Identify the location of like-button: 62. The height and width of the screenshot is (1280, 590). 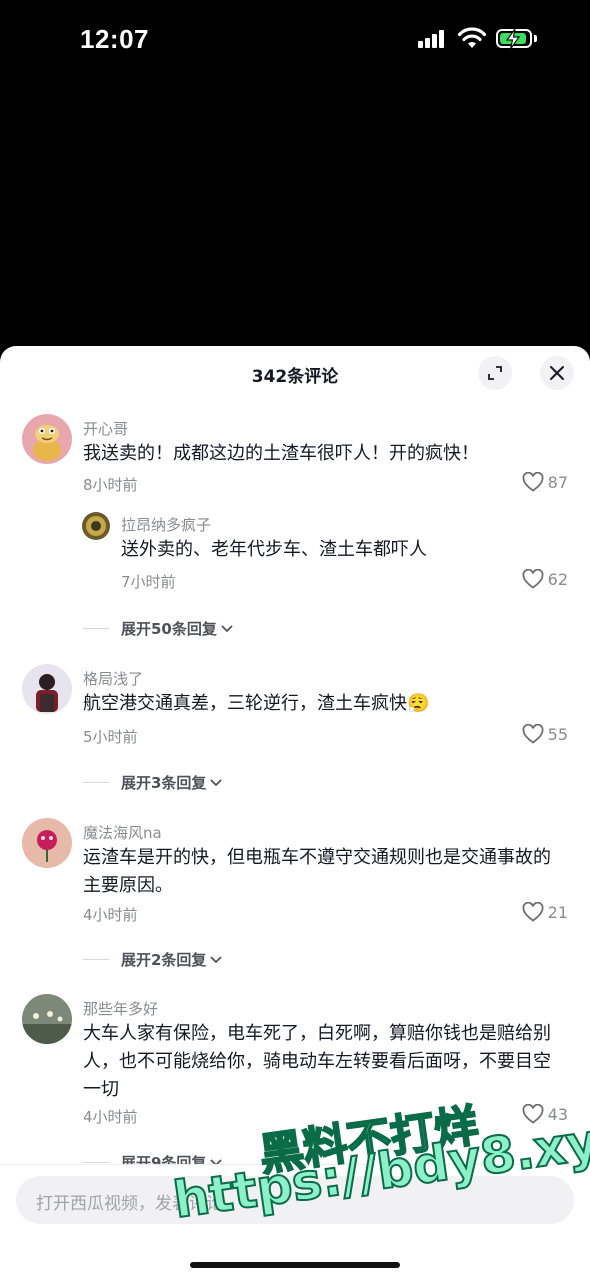
(545, 579).